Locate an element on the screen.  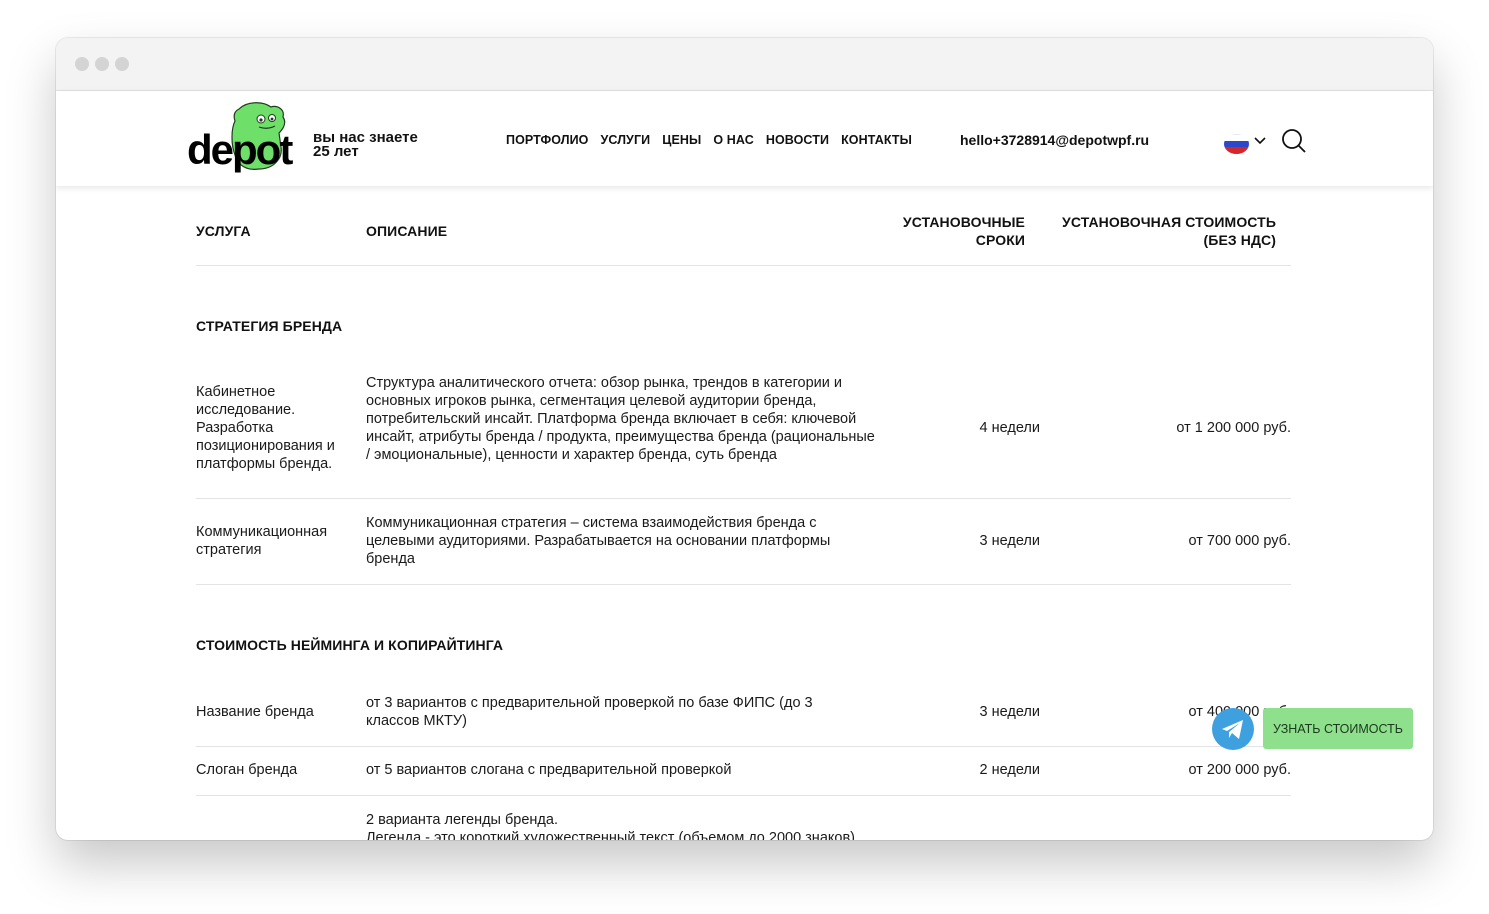
nav-news: НОВОСТИ is located at coordinates (797, 140).